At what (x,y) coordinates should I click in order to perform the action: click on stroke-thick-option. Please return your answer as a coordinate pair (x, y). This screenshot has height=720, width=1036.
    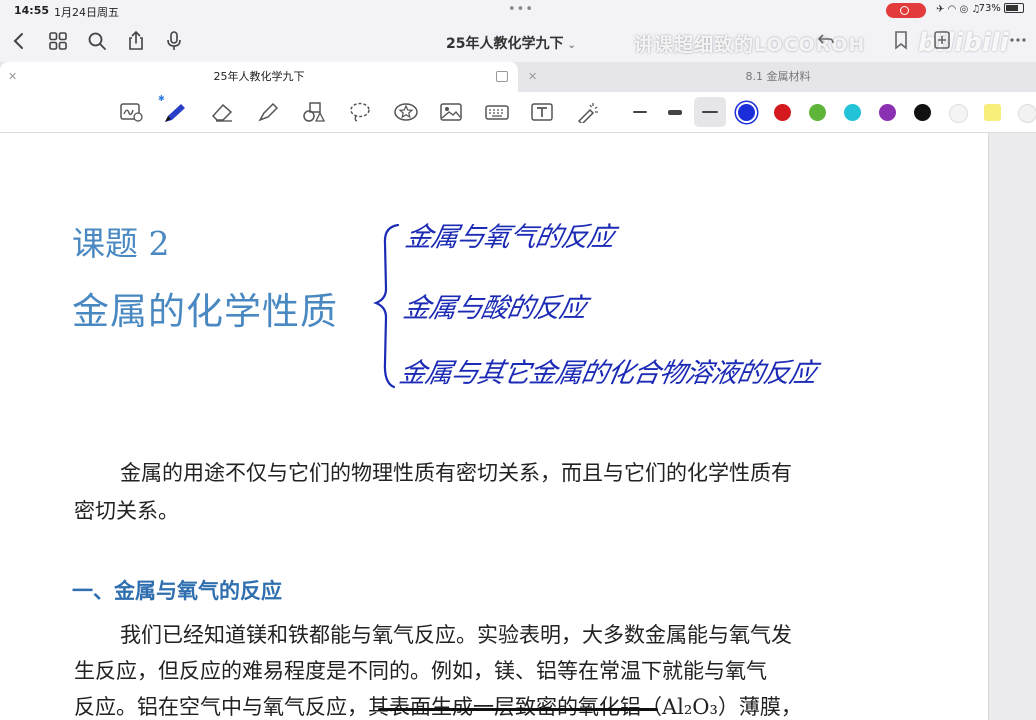
    Looking at the image, I should click on (675, 112).